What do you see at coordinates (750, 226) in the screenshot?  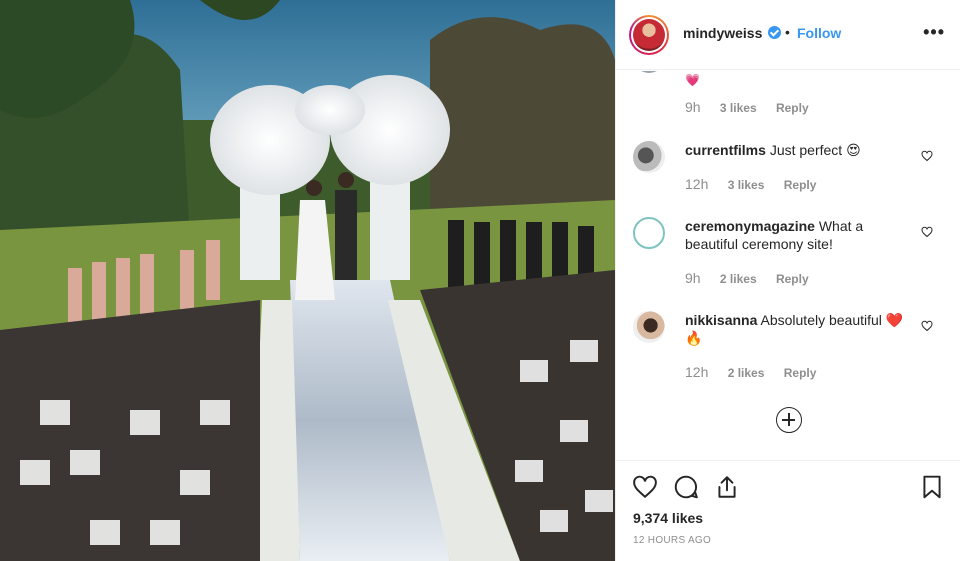 I see `comment-username: ceremonymagazine` at bounding box center [750, 226].